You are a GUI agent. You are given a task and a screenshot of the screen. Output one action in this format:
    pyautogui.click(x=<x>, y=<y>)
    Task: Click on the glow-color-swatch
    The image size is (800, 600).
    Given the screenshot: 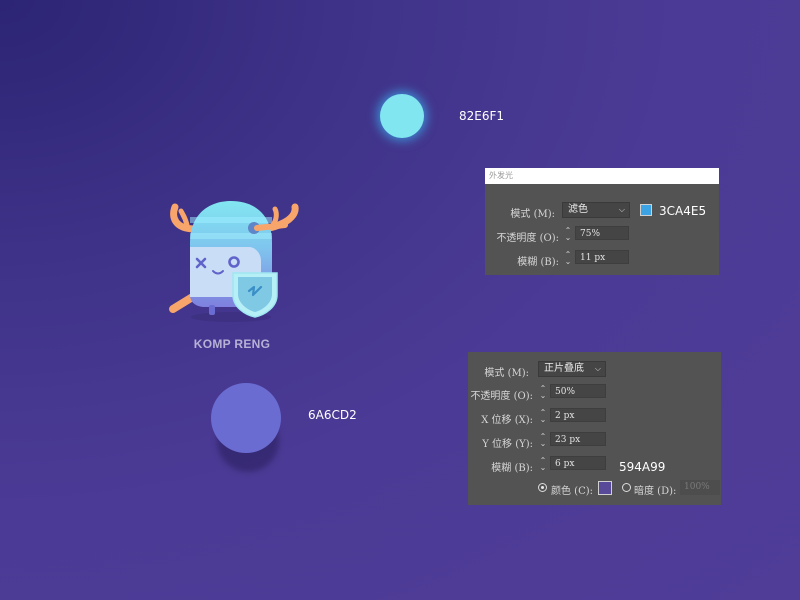 What is the action you would take?
    pyautogui.click(x=646, y=210)
    